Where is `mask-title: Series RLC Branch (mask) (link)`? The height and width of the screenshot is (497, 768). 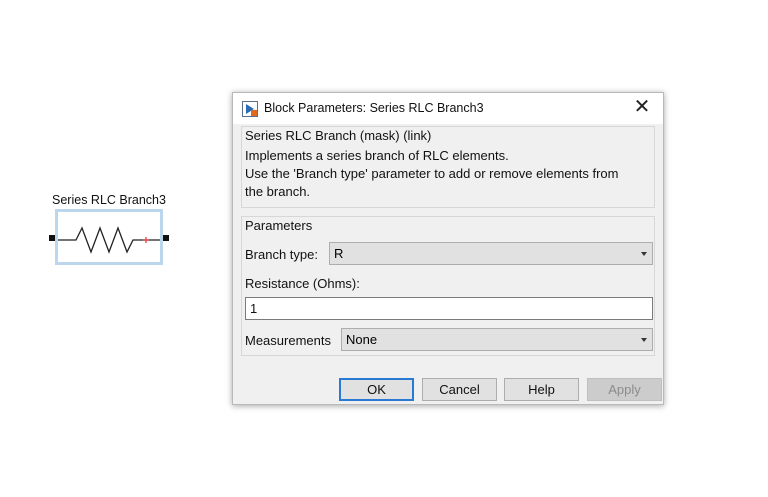
mask-title: Series RLC Branch (mask) (link) is located at coordinates (338, 135).